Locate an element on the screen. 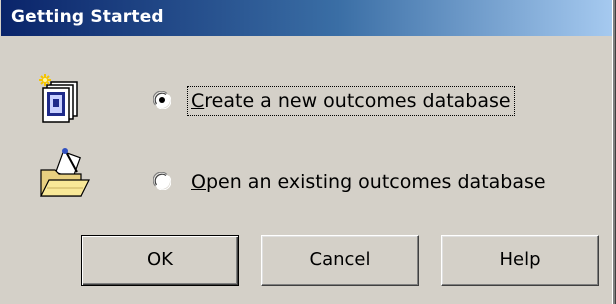 The height and width of the screenshot is (304, 616). radio-selected-dot is located at coordinates (162, 100).